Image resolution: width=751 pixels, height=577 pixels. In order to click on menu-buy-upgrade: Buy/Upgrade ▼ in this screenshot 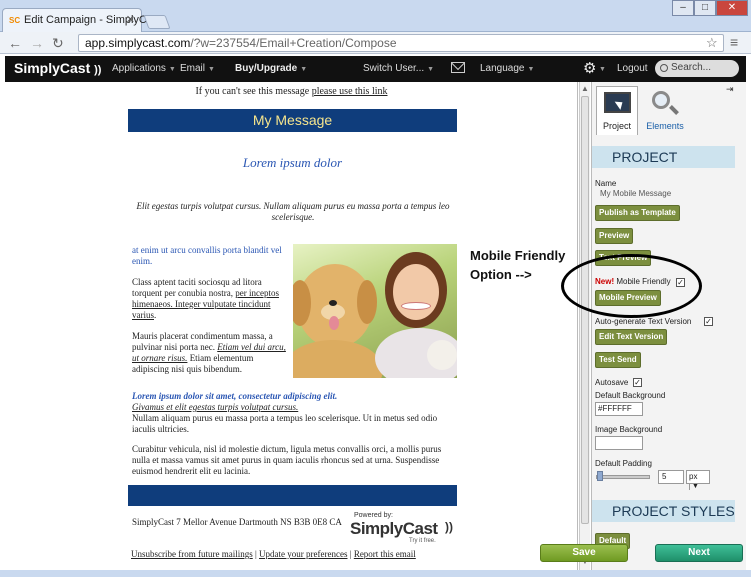, I will do `click(271, 68)`.